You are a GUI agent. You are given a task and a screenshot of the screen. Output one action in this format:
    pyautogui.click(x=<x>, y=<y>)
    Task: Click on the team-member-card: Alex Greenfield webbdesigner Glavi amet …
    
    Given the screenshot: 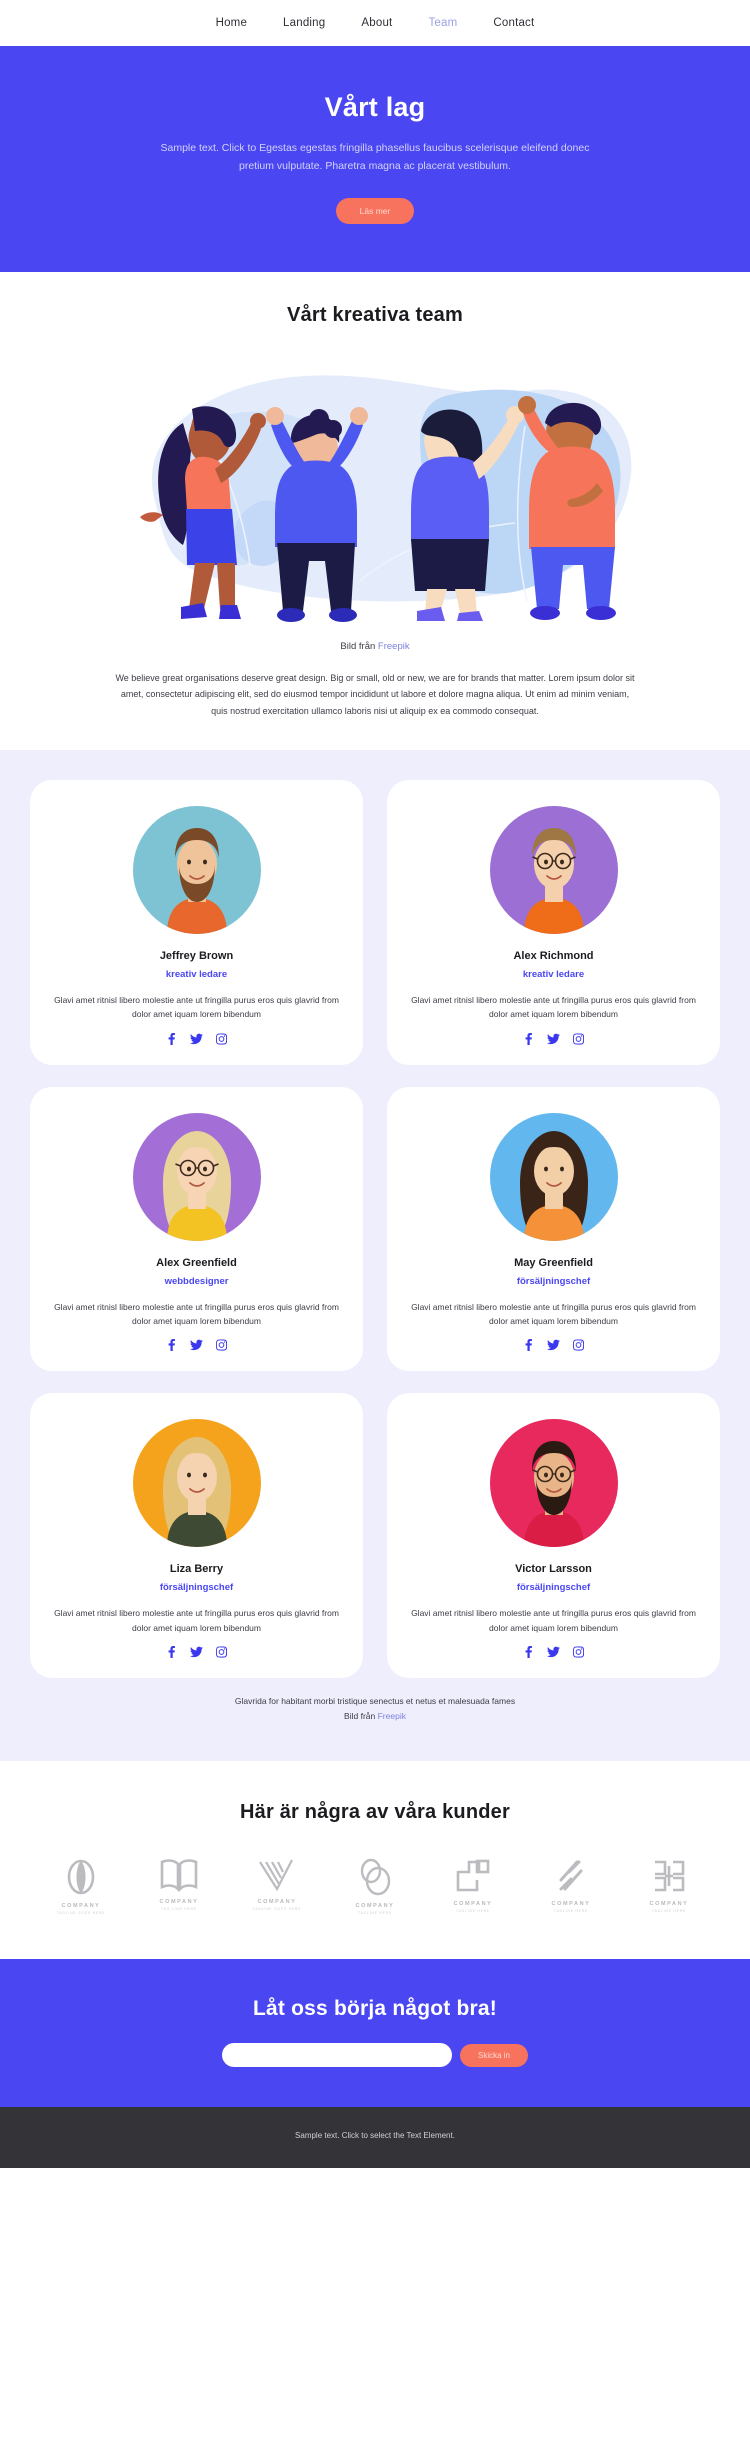 What is the action you would take?
    pyautogui.click(x=196, y=1229)
    